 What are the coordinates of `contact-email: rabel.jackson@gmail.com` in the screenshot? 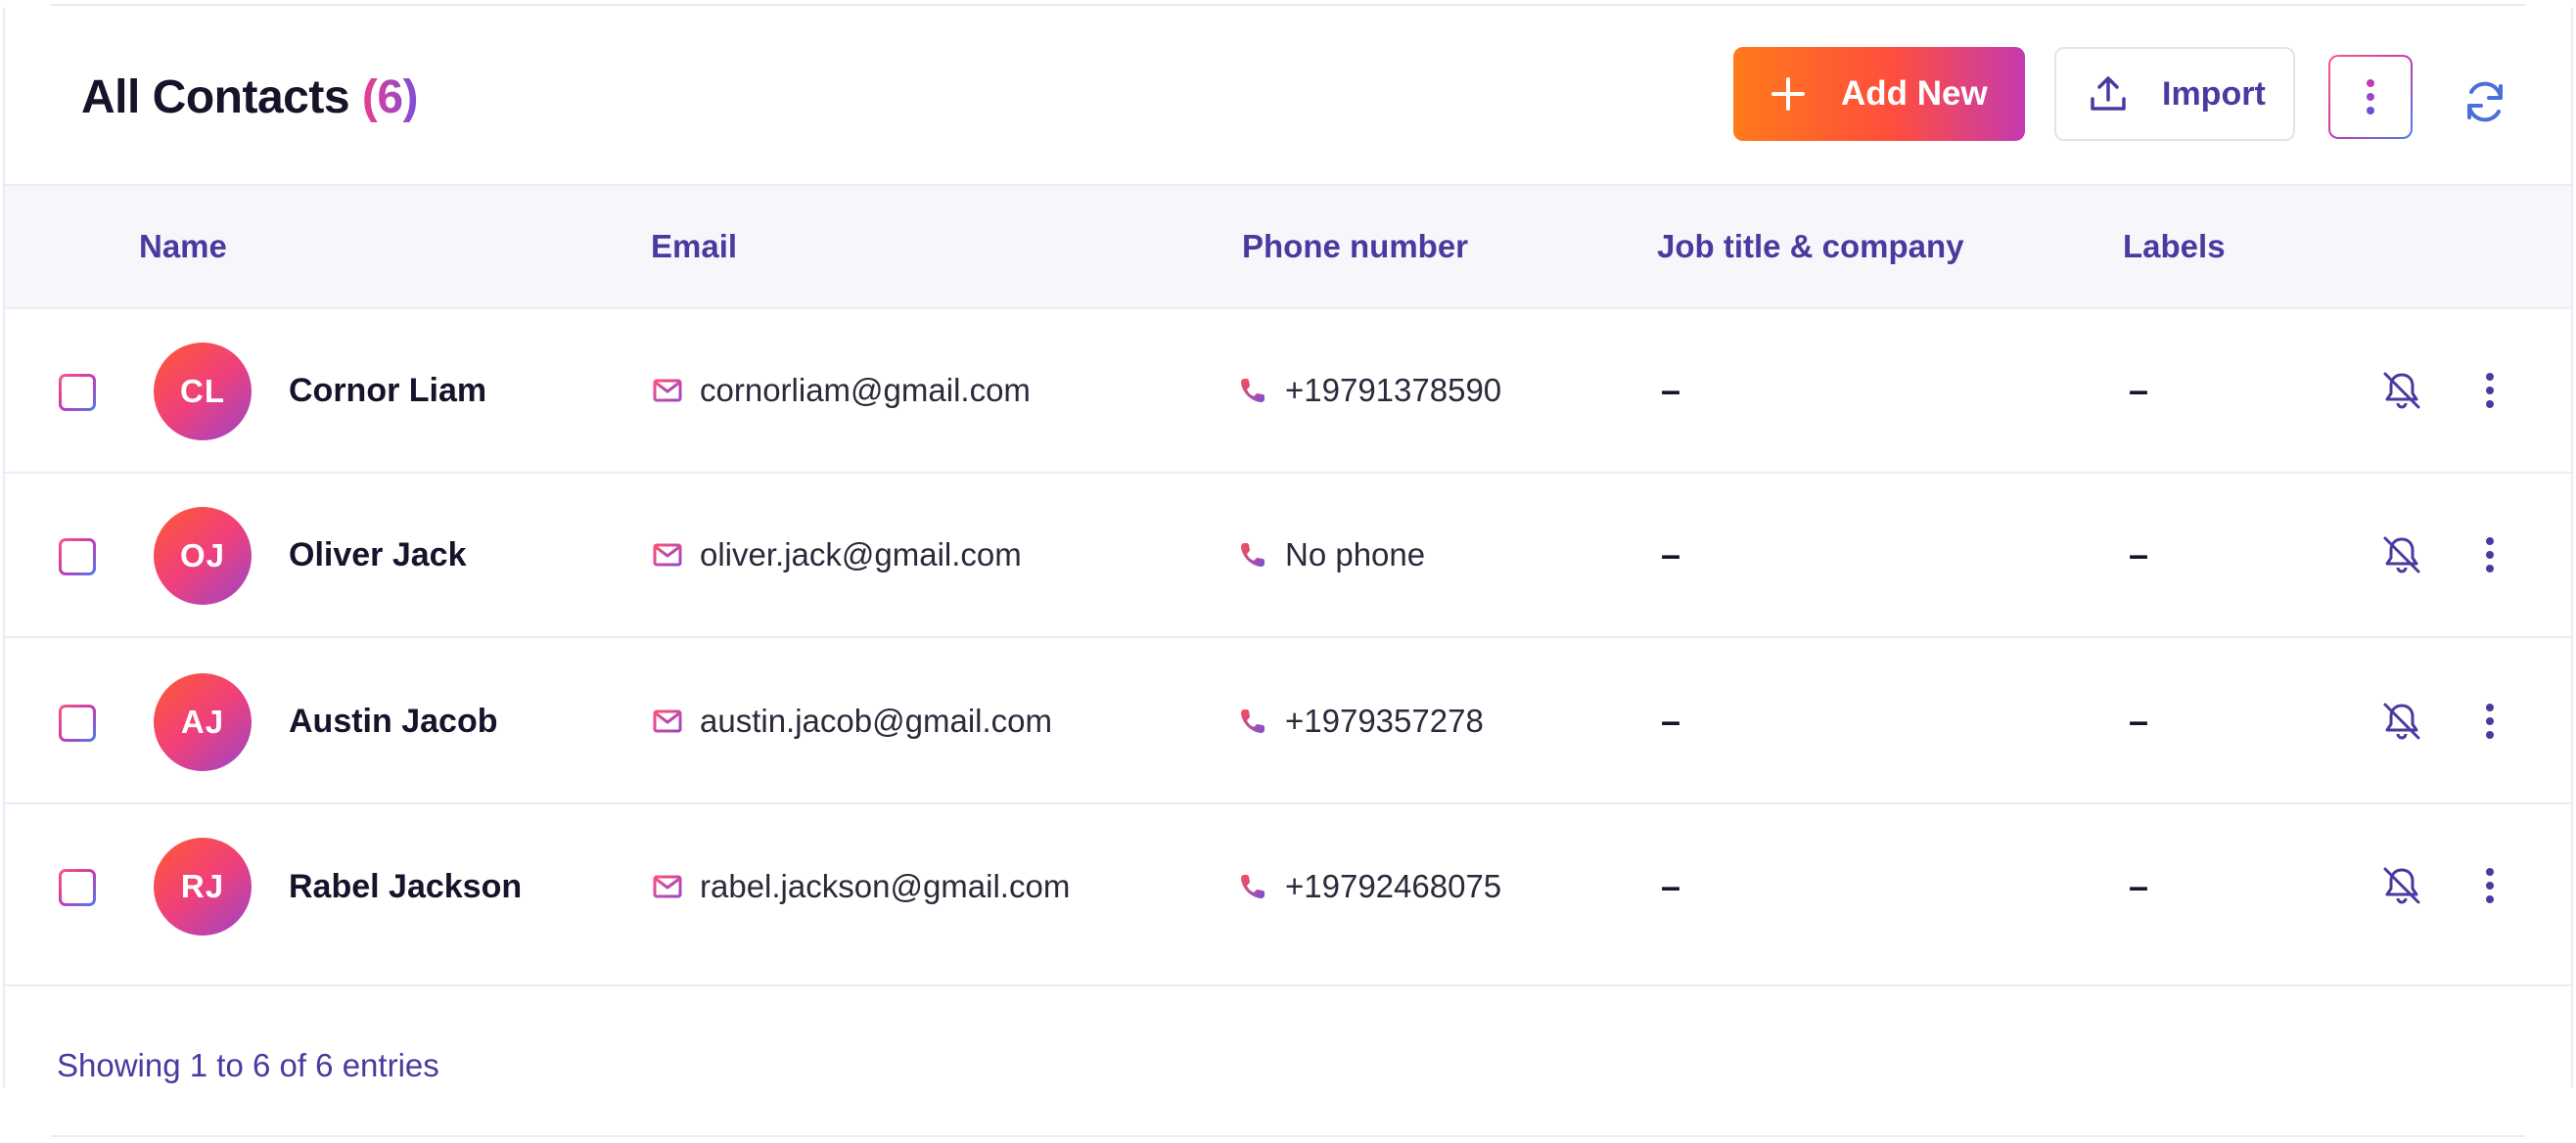 It's located at (861, 886).